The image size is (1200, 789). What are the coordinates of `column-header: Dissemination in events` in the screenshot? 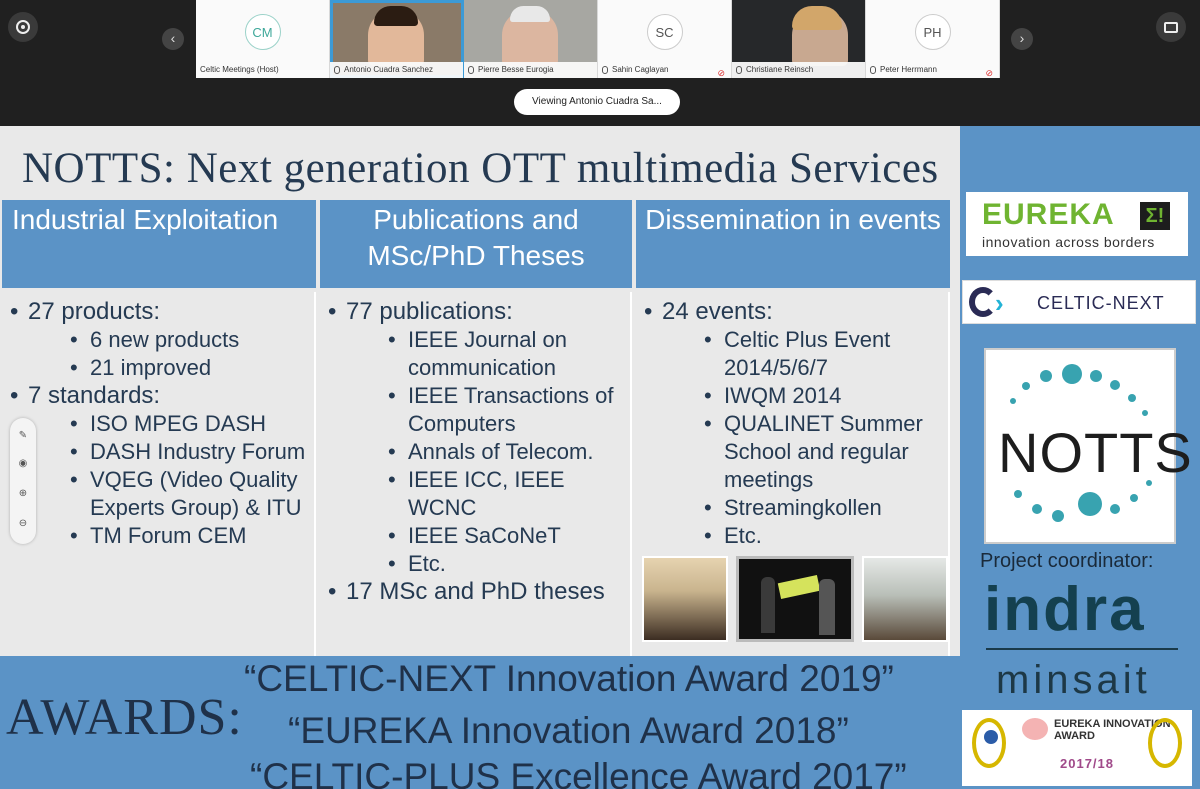 It's located at (793, 244).